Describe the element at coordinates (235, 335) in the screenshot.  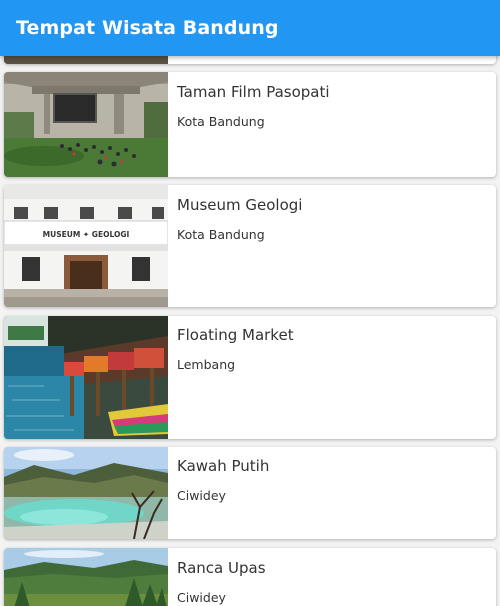
I see `place-name: Floating Market` at that location.